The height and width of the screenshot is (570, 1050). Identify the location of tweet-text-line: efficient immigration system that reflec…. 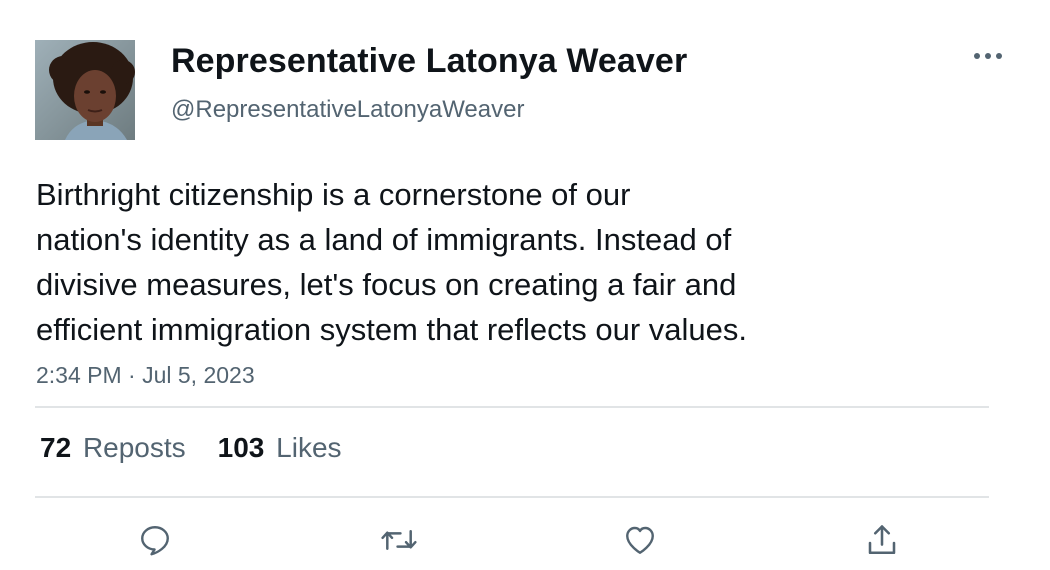
(391, 329).